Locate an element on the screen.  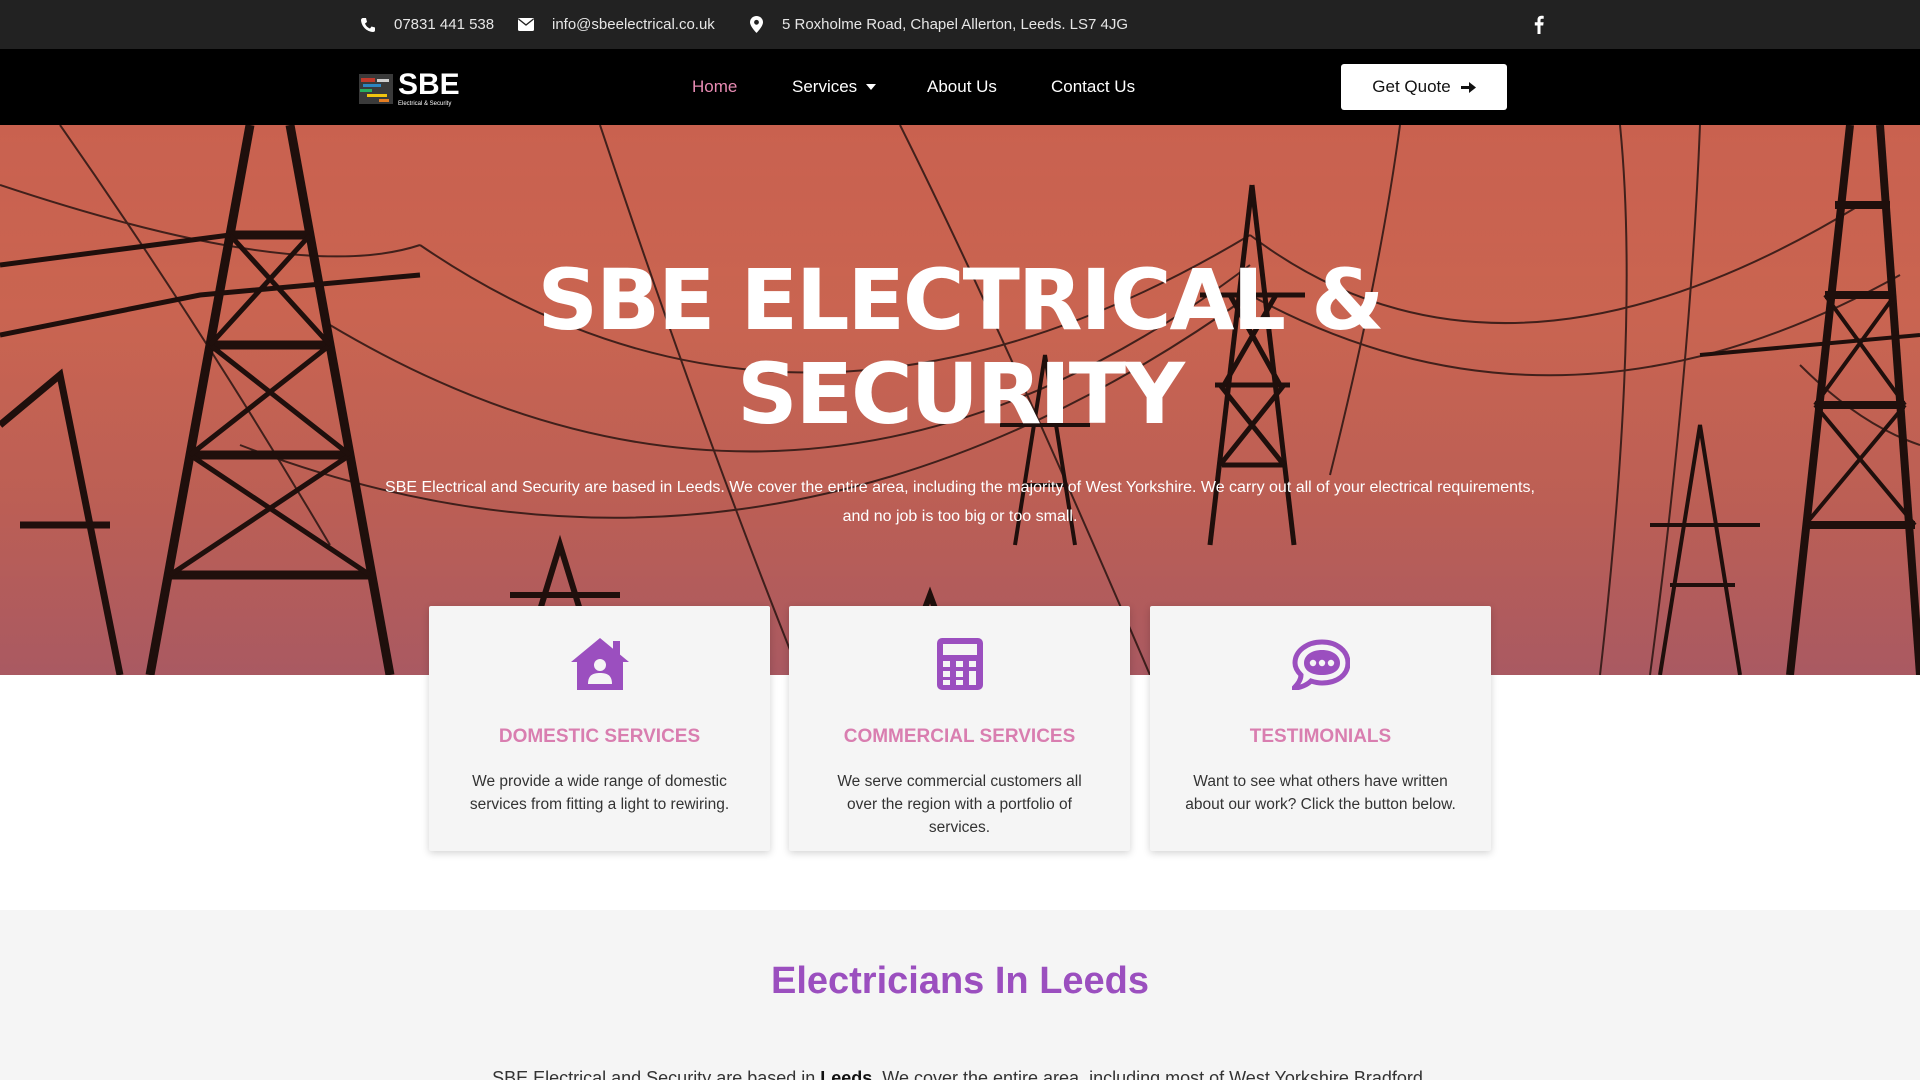
nav-services: Services is located at coordinates (834, 87).